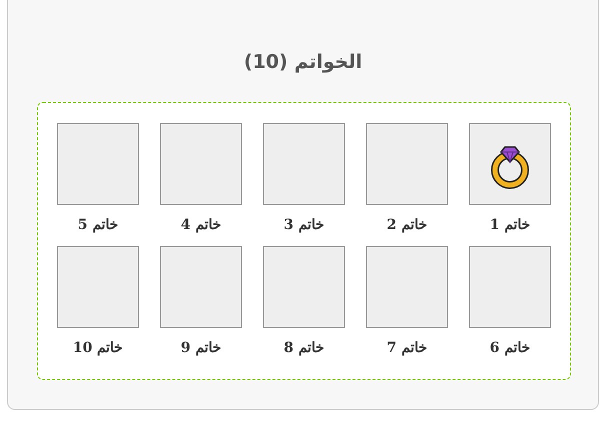 This screenshot has height=441, width=610. Describe the element at coordinates (303, 62) in the screenshot. I see `gallery-title: الخواتم (10)` at that location.